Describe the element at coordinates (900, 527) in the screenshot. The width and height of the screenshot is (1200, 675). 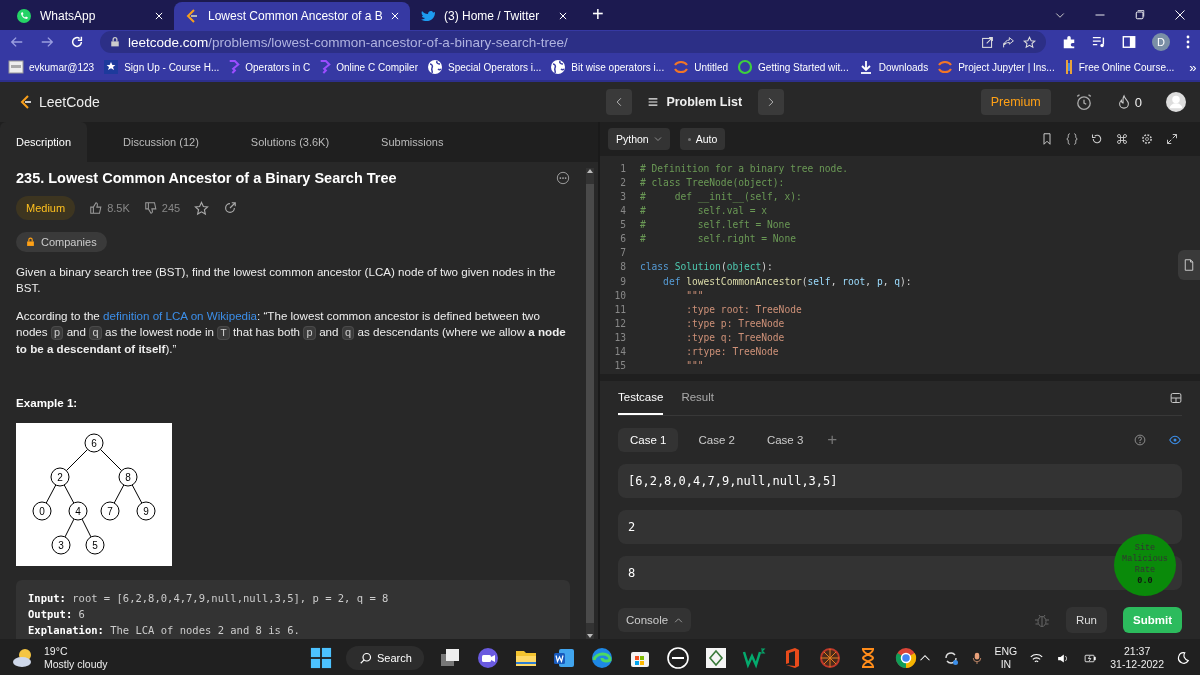
I see `testcase-input: 2` at that location.